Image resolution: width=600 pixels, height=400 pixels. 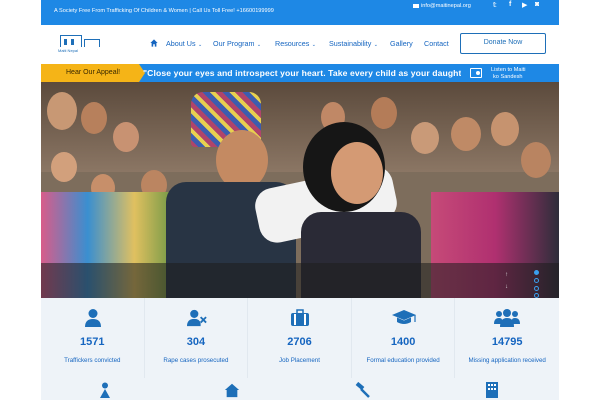 I want to click on youtube-icon: ▶, so click(x=524, y=5).